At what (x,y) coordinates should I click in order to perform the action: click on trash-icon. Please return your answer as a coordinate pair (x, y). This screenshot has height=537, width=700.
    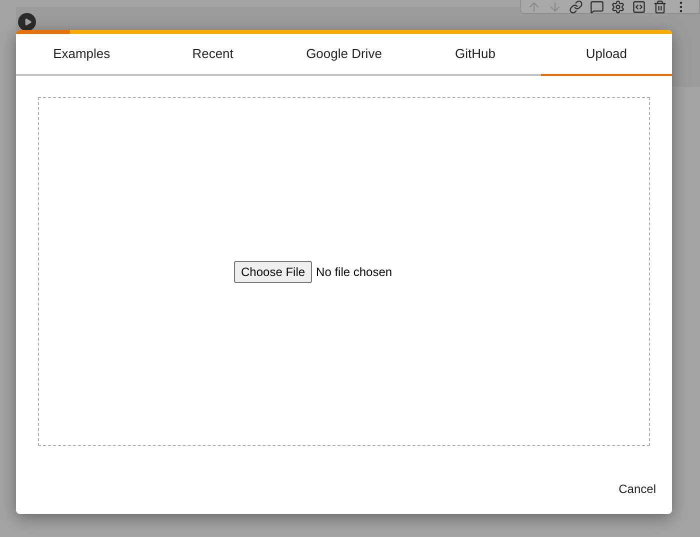
    Looking at the image, I should click on (660, 7).